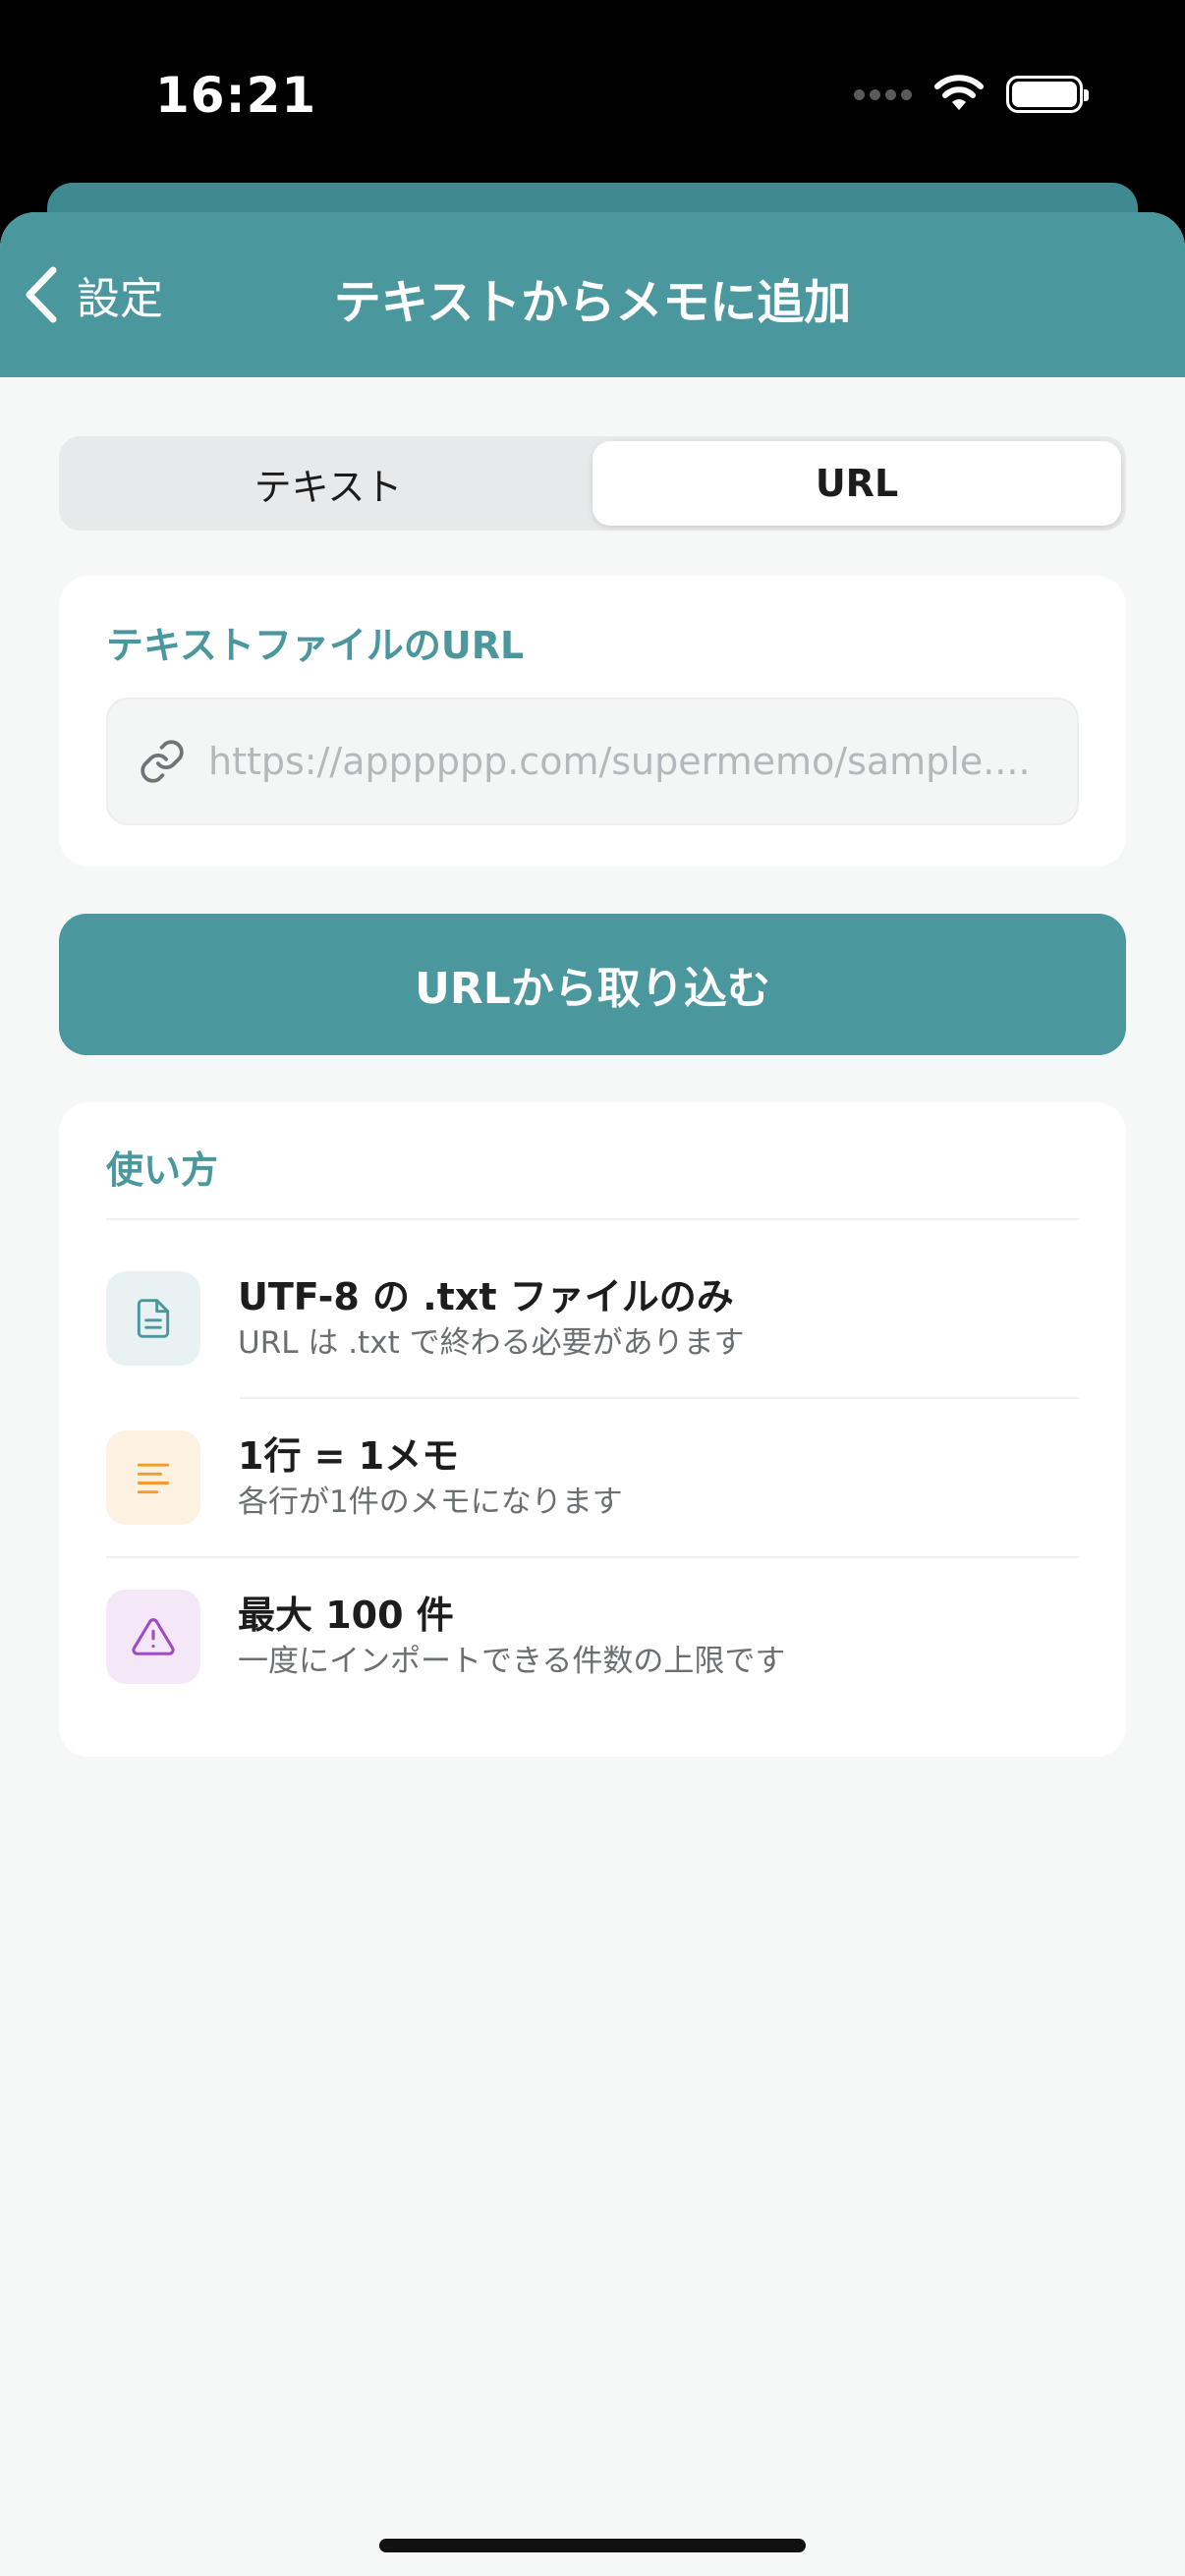 This screenshot has width=1185, height=2576. Describe the element at coordinates (592, 984) in the screenshot. I see `import-from-url-button: URLから取り込む` at that location.